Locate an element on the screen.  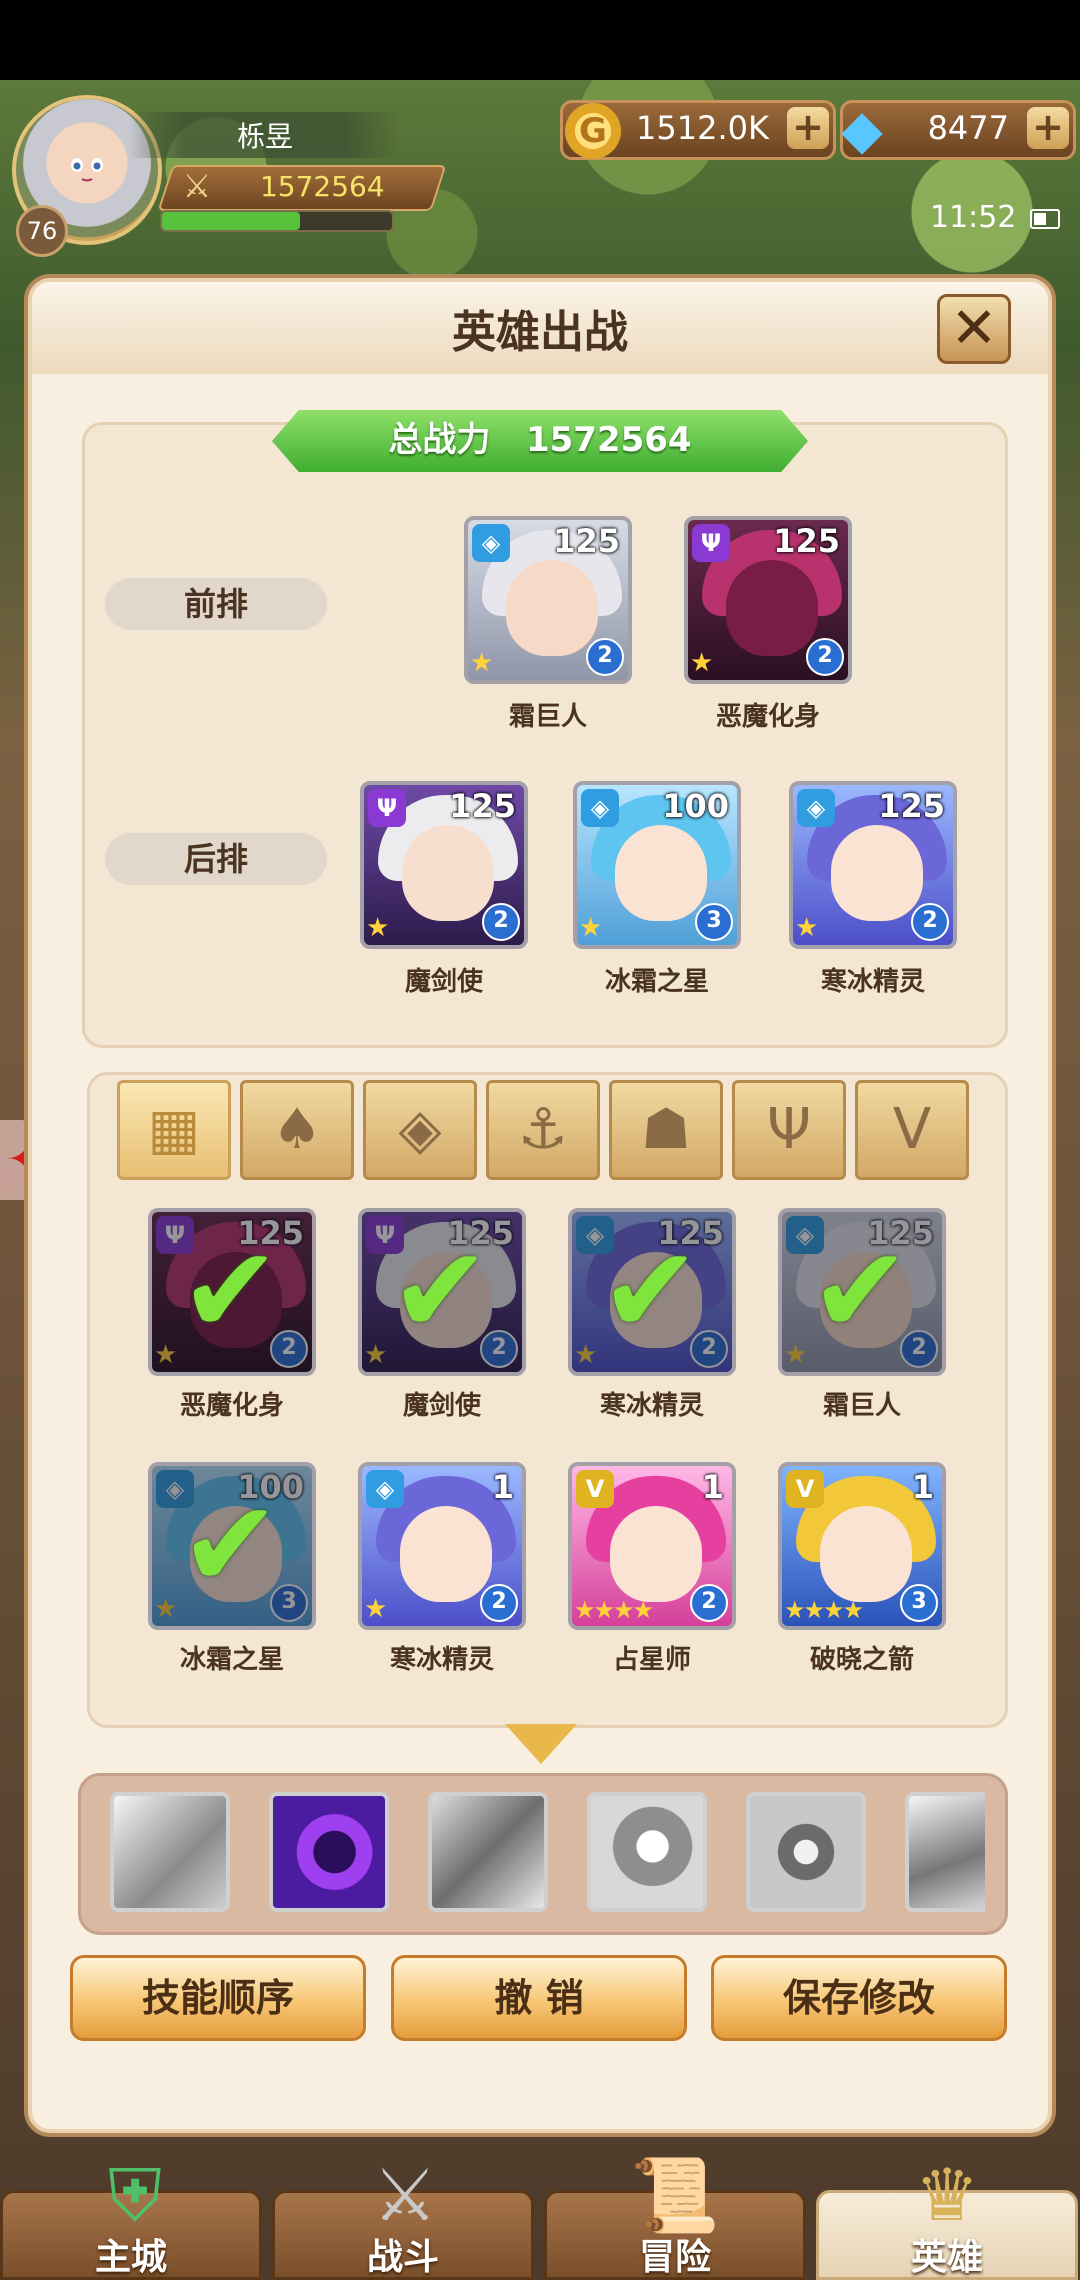
roster-card: V 1 ★★★★ 2 is located at coordinates (652, 1546).